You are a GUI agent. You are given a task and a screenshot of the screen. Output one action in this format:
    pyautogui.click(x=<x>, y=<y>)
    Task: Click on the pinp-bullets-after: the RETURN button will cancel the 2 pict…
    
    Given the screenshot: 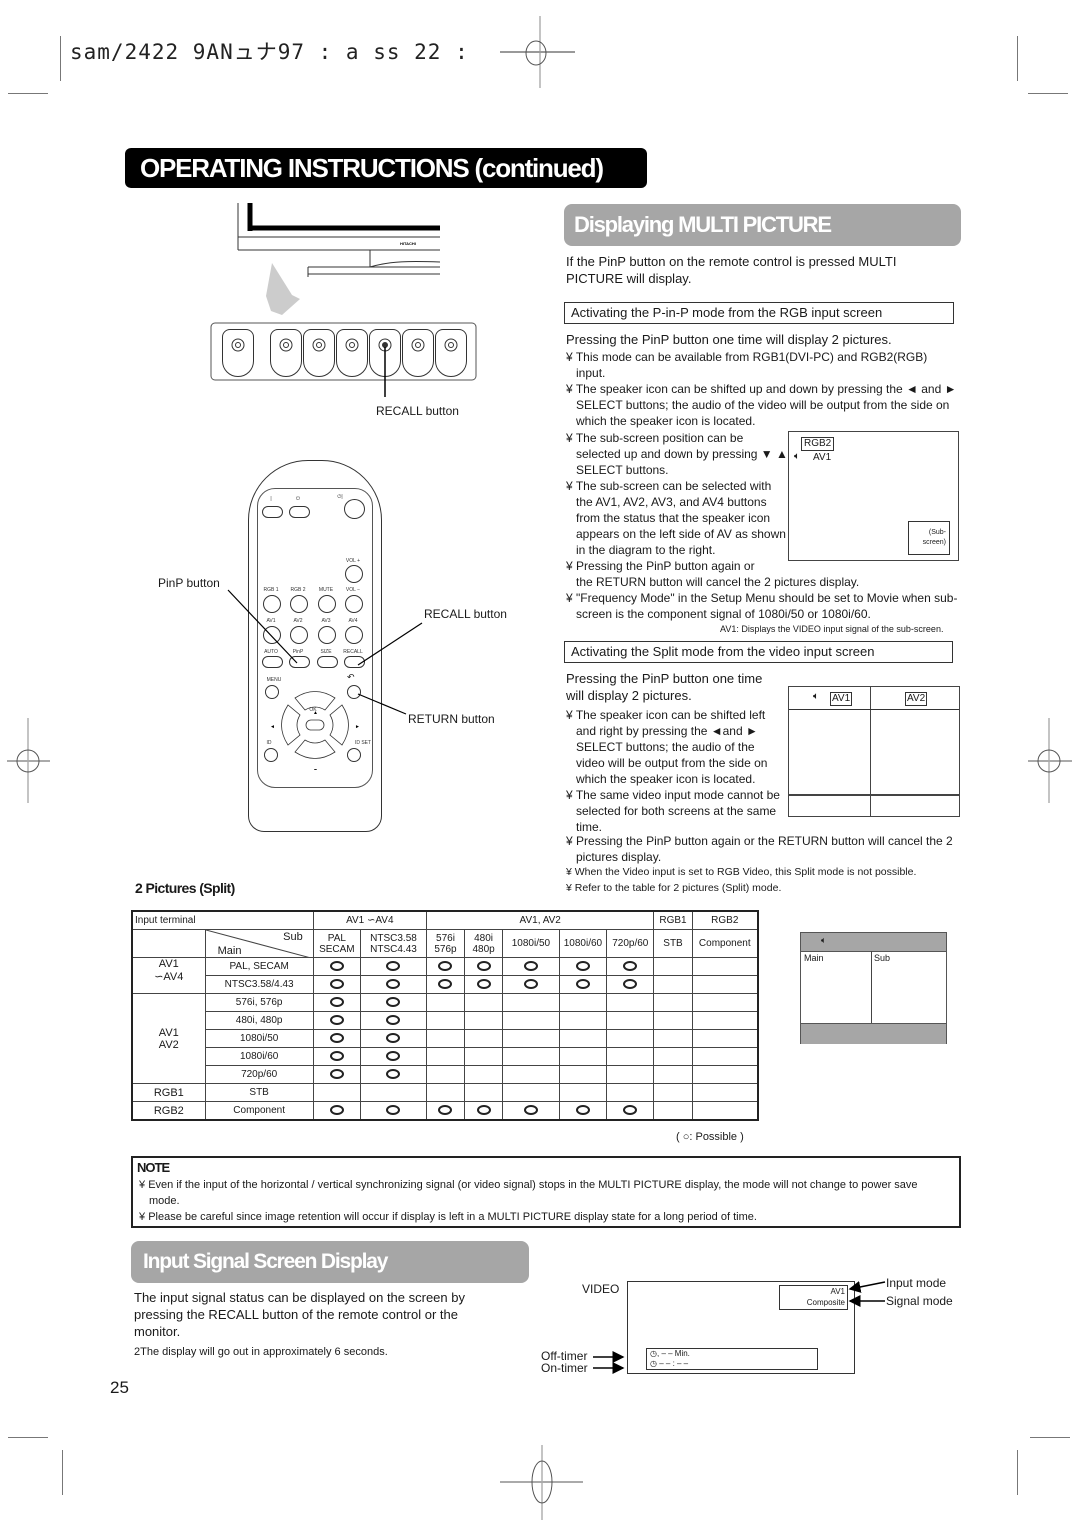 What is the action you would take?
    pyautogui.click(x=762, y=598)
    